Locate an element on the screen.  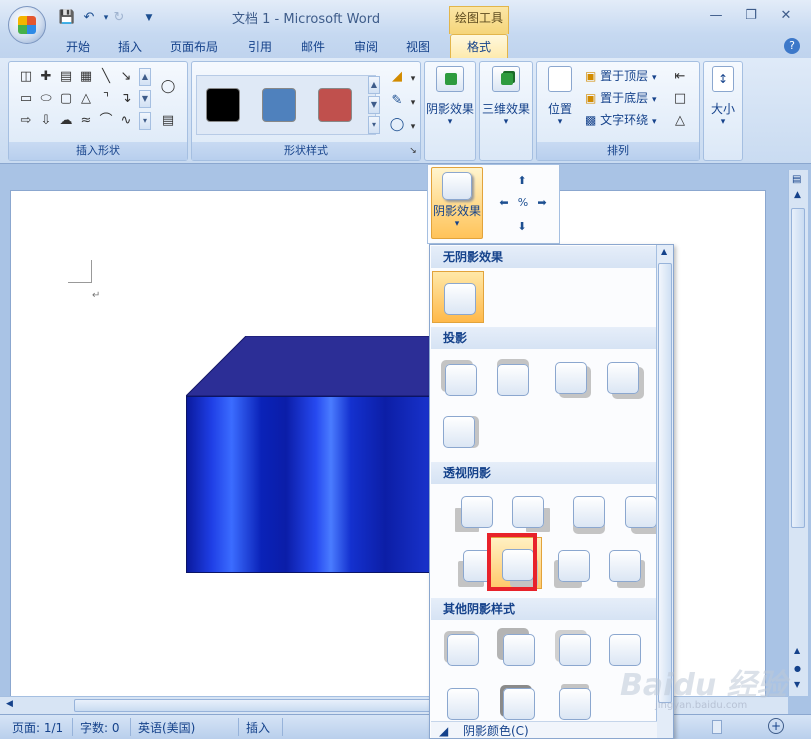
group-objects-icon: □ is located at coordinates (680, 99).